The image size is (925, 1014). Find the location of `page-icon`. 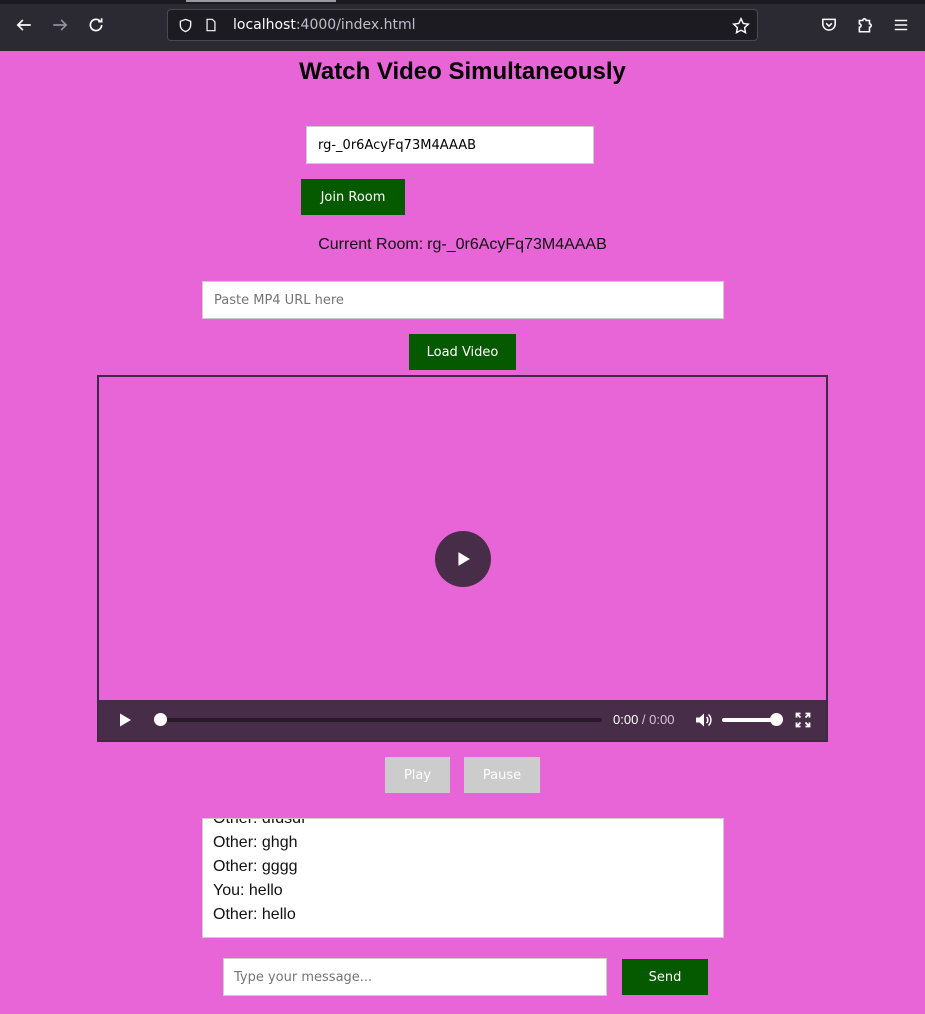

page-icon is located at coordinates (211, 25).